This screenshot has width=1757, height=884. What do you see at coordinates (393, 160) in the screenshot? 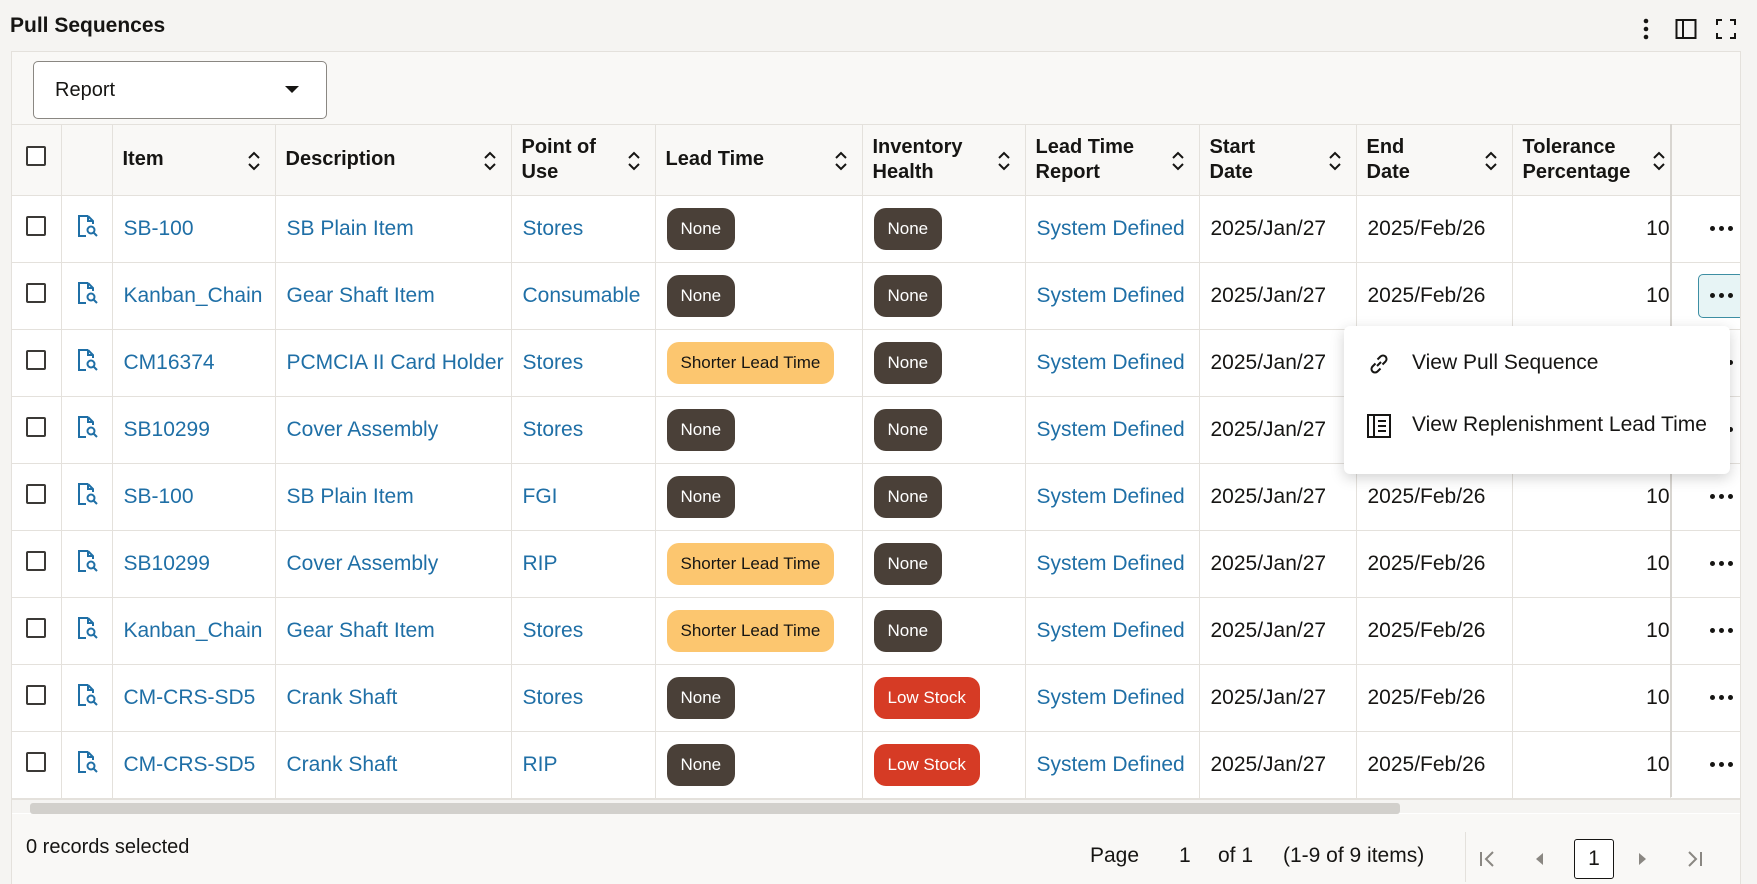
I see `column-header-description: Description` at bounding box center [393, 160].